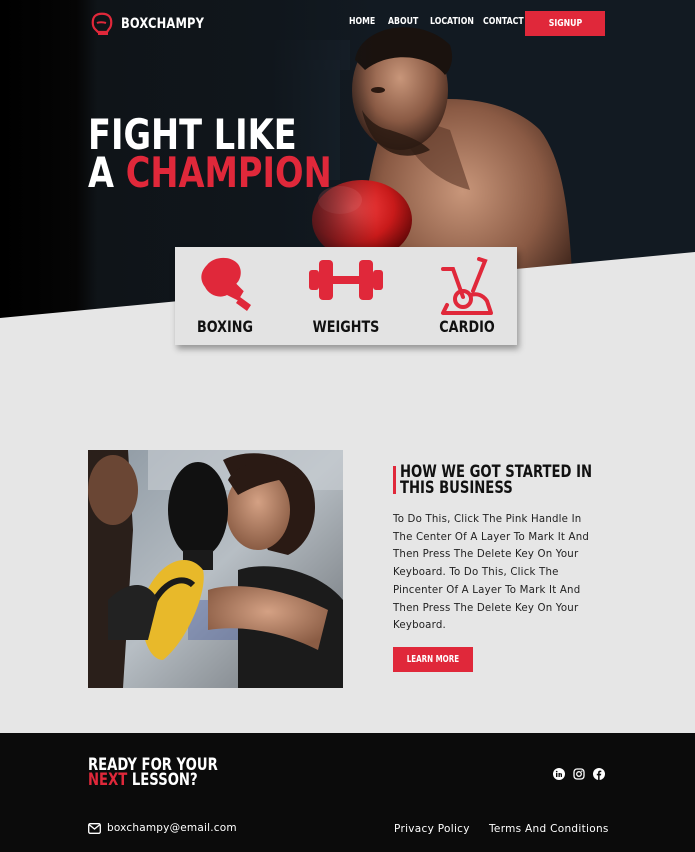 The height and width of the screenshot is (852, 695). I want to click on cta-line-2-rest: LESSON?, so click(162, 779).